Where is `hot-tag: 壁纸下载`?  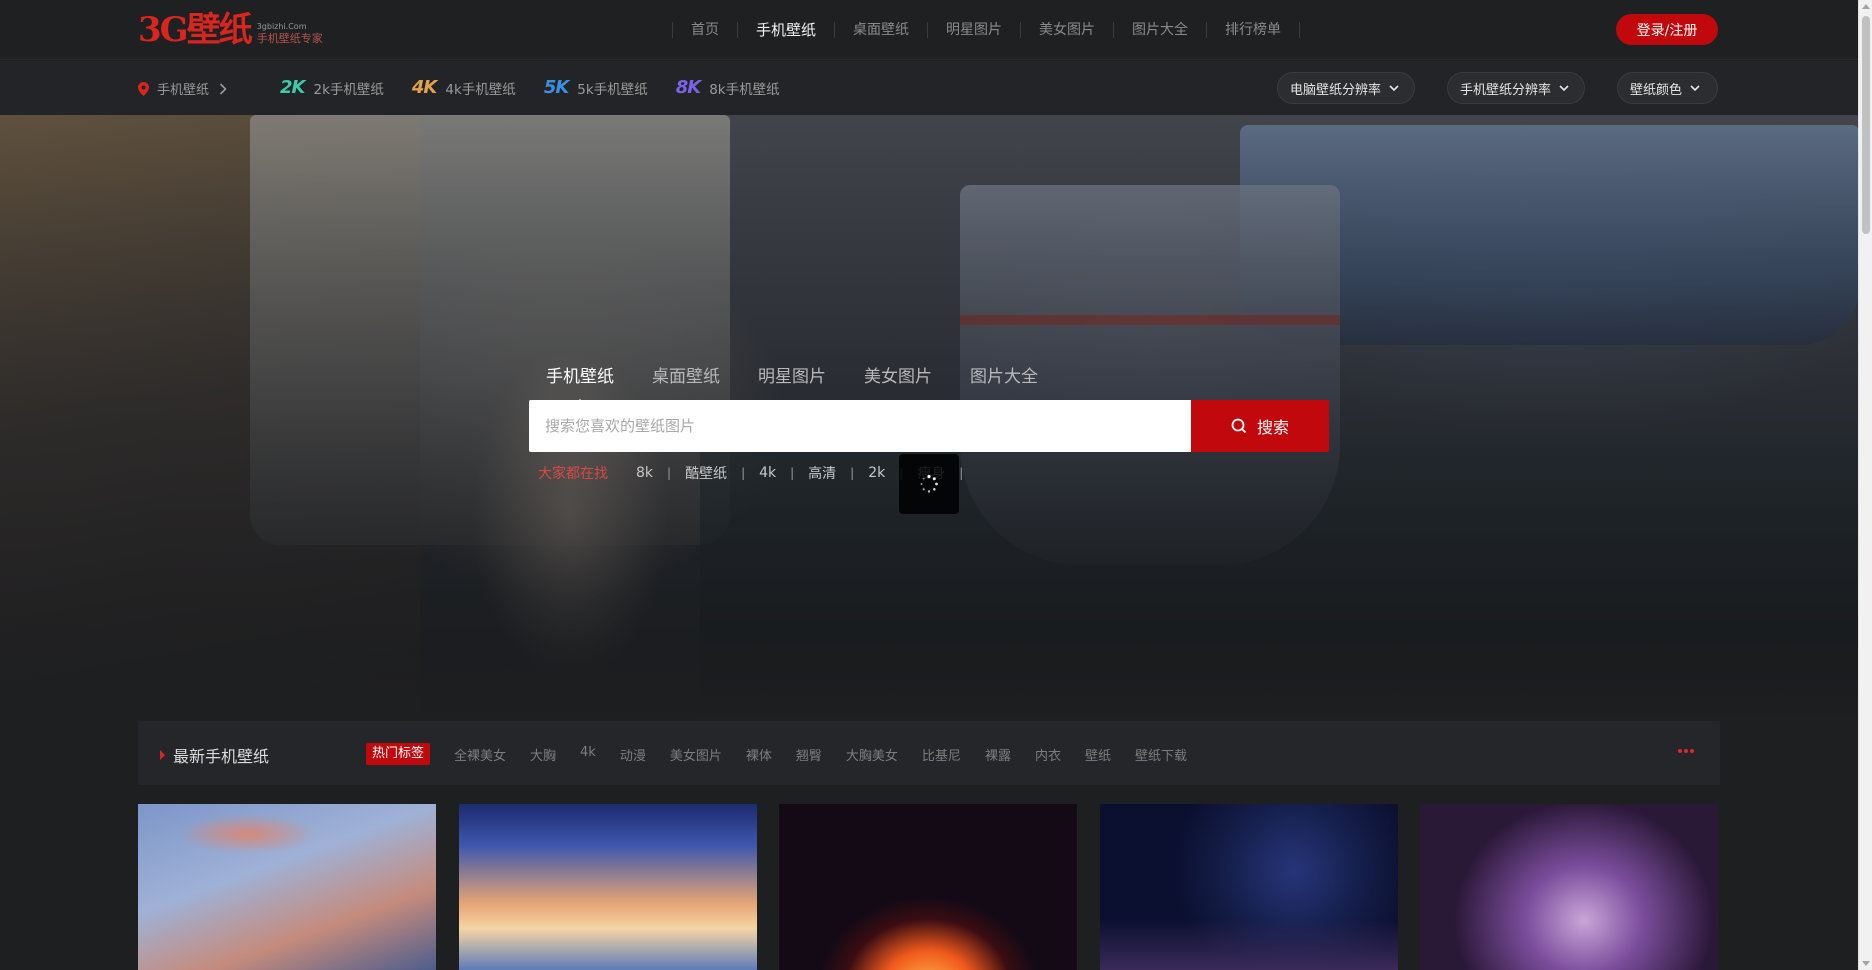 hot-tag: 壁纸下载 is located at coordinates (1161, 754).